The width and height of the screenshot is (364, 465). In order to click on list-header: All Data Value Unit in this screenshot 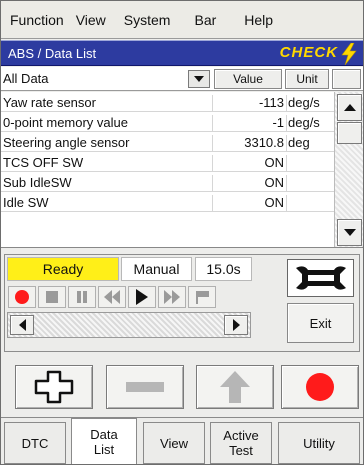, I will do `click(182, 79)`.